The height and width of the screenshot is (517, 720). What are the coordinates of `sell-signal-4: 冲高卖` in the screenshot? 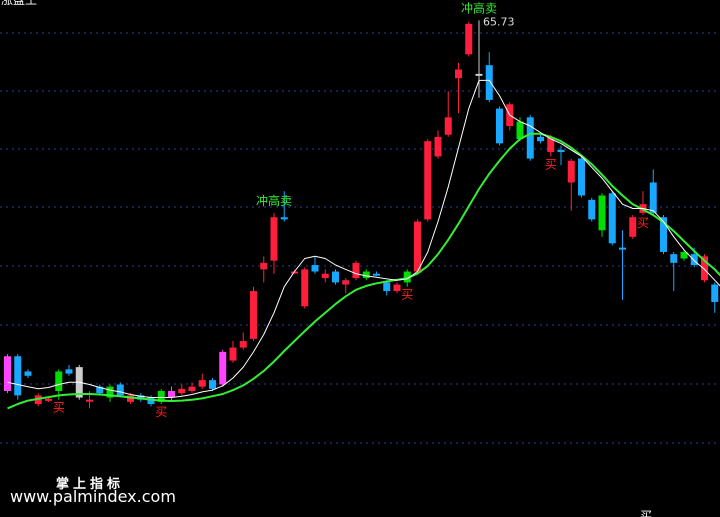 It's located at (479, 7).